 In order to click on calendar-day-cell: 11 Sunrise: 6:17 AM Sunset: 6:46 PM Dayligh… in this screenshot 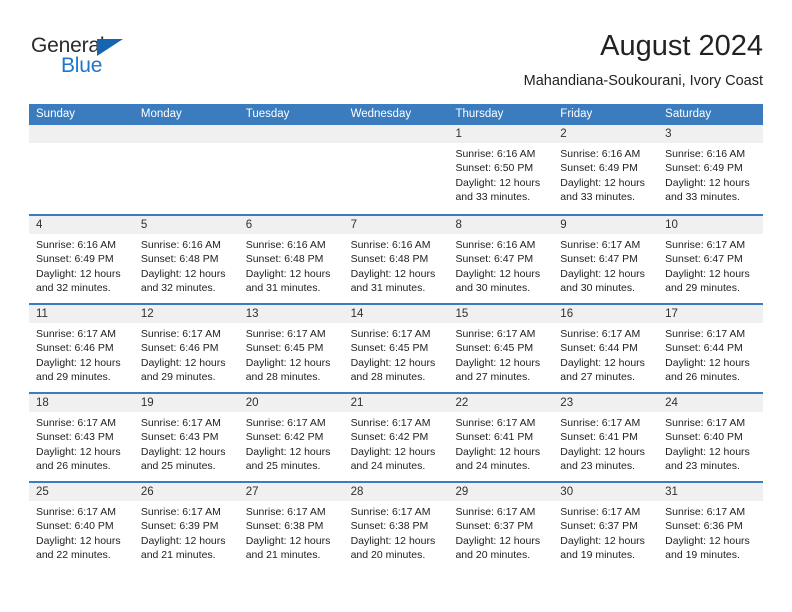, I will do `click(81, 348)`.